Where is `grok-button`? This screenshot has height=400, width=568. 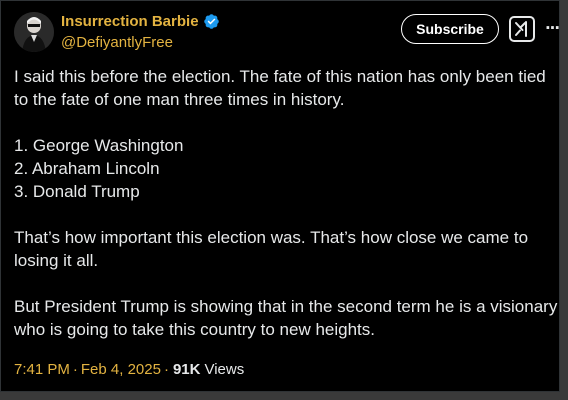 grok-button is located at coordinates (522, 29).